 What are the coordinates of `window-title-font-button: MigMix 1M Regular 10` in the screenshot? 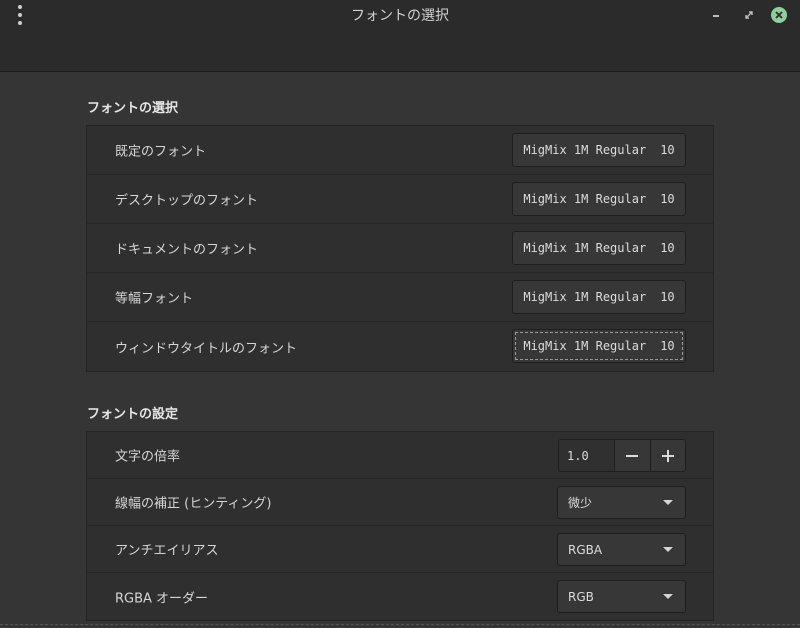 It's located at (599, 346).